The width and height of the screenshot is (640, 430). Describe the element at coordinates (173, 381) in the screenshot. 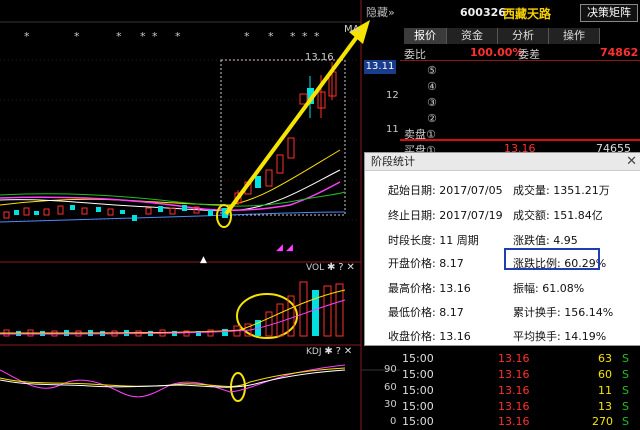

I see `kdj-j-line` at that location.